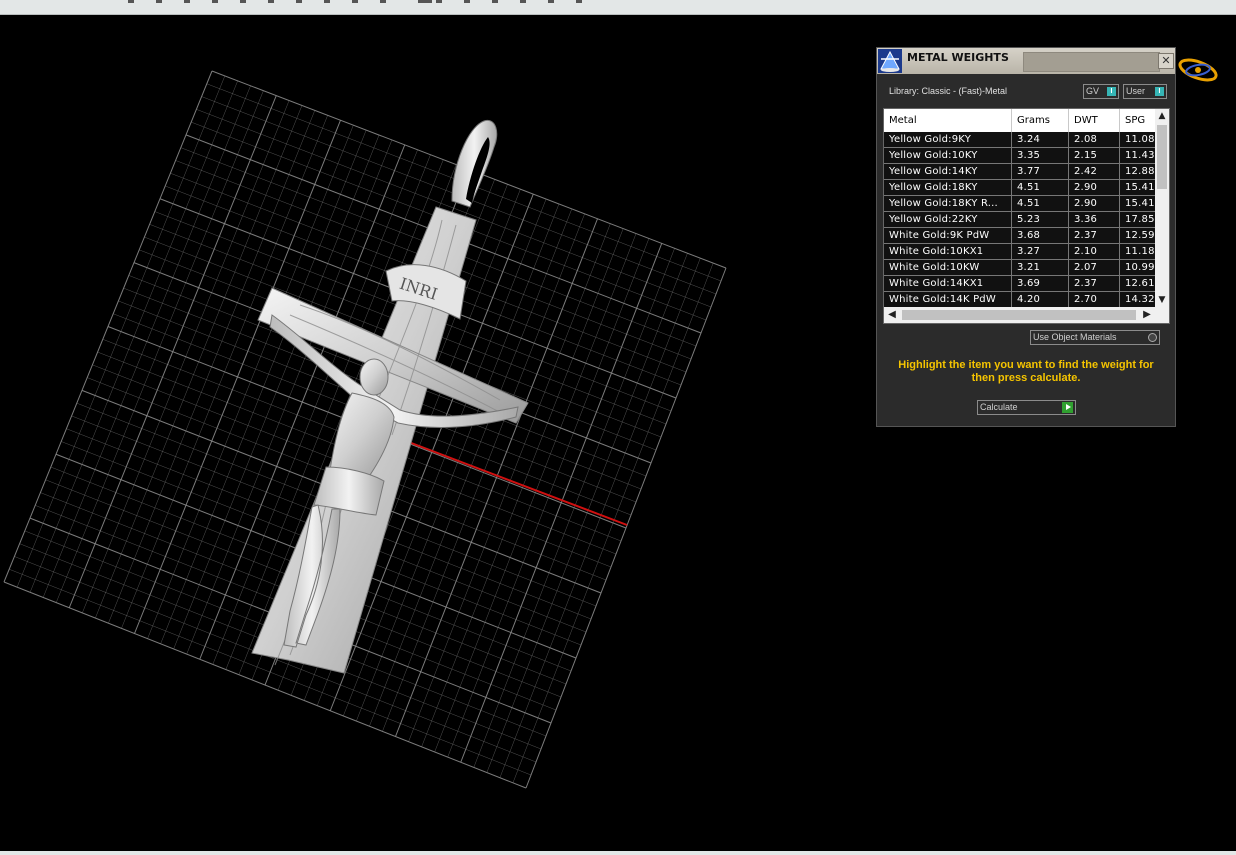 This screenshot has width=1236, height=855. I want to click on table-row: Yellow Gold:22KY 5.23 3.36 17.85, so click(1019, 220).